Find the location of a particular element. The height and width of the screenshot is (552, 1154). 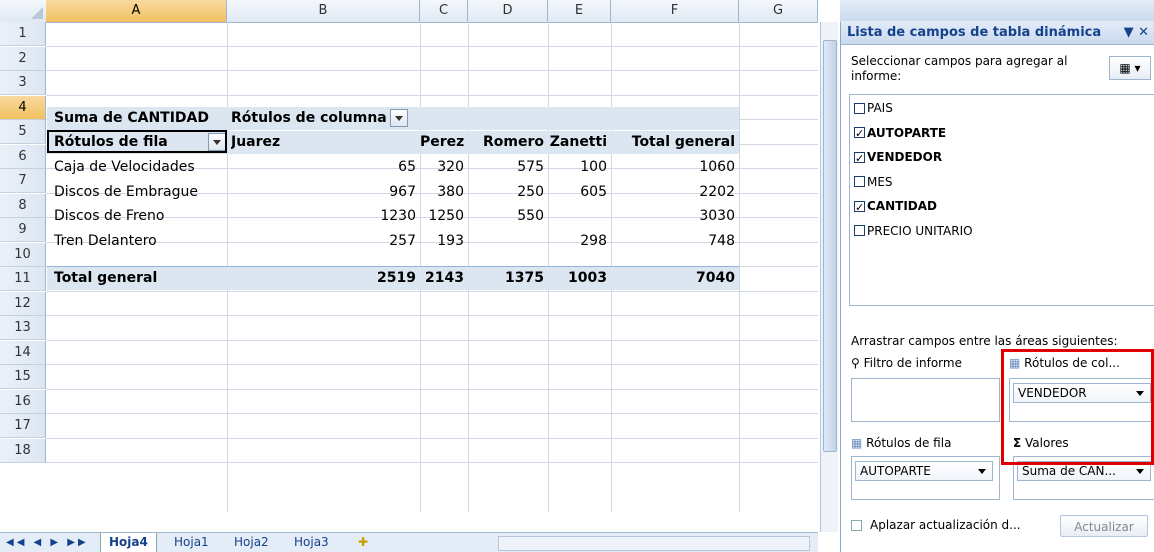

autoparte-field-pill: AUTOPARTE is located at coordinates (924, 471).